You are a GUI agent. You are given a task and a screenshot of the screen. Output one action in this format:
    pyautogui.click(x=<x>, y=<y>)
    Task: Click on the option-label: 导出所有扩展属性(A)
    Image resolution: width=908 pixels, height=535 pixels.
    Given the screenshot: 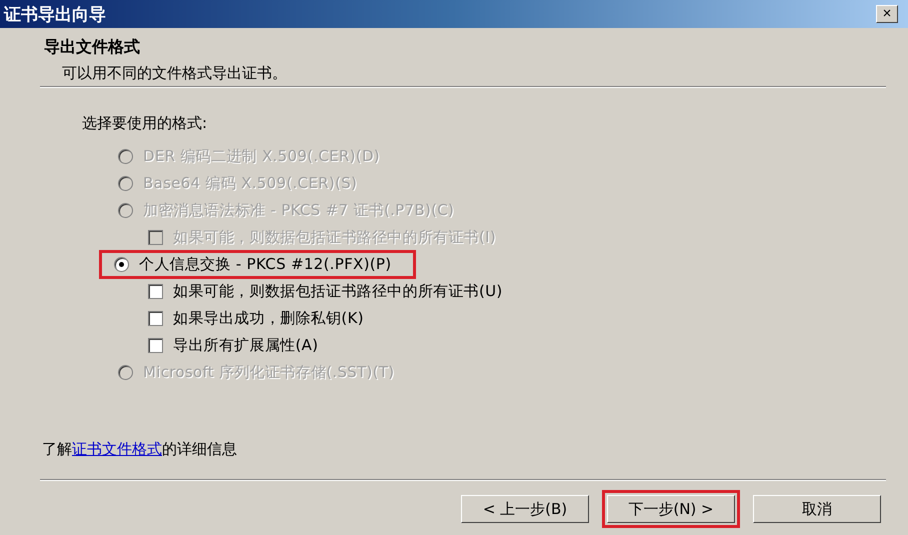 What is the action you would take?
    pyautogui.click(x=245, y=345)
    